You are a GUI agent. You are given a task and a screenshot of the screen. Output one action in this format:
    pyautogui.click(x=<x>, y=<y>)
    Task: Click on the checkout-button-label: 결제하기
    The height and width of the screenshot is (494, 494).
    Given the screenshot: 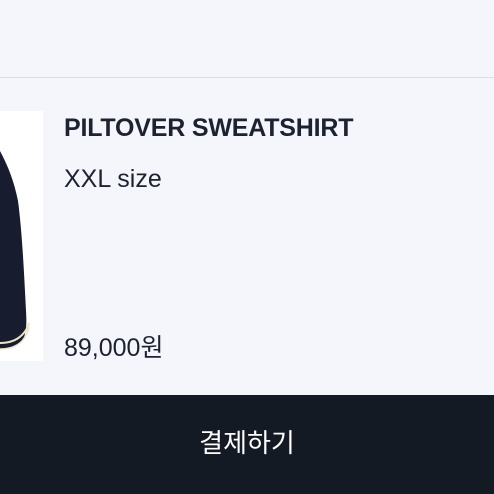 What is the action you would take?
    pyautogui.click(x=247, y=444)
    